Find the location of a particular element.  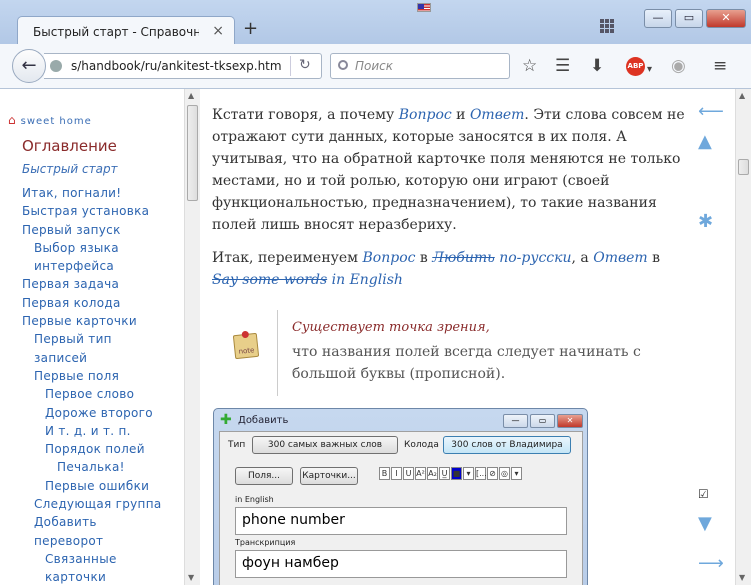

format-button: I is located at coordinates (396, 473).